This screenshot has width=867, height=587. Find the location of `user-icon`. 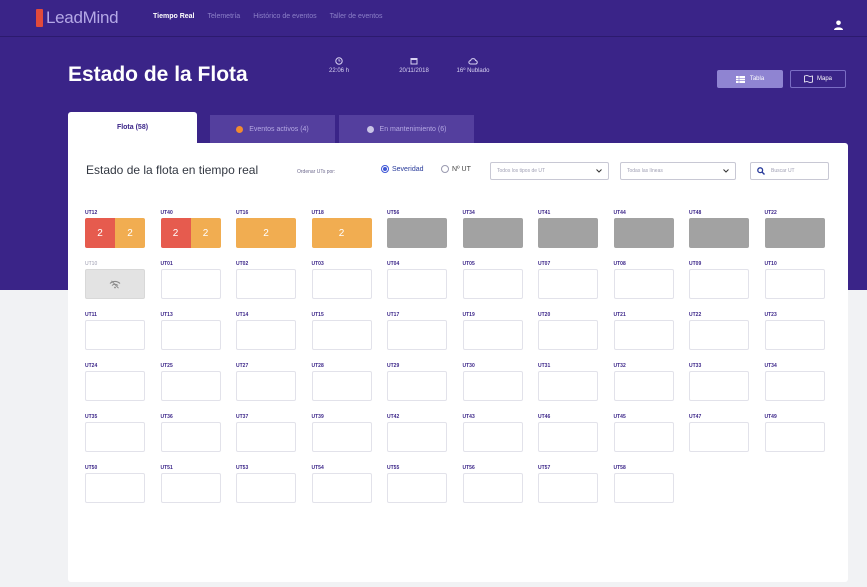

user-icon is located at coordinates (838, 25).